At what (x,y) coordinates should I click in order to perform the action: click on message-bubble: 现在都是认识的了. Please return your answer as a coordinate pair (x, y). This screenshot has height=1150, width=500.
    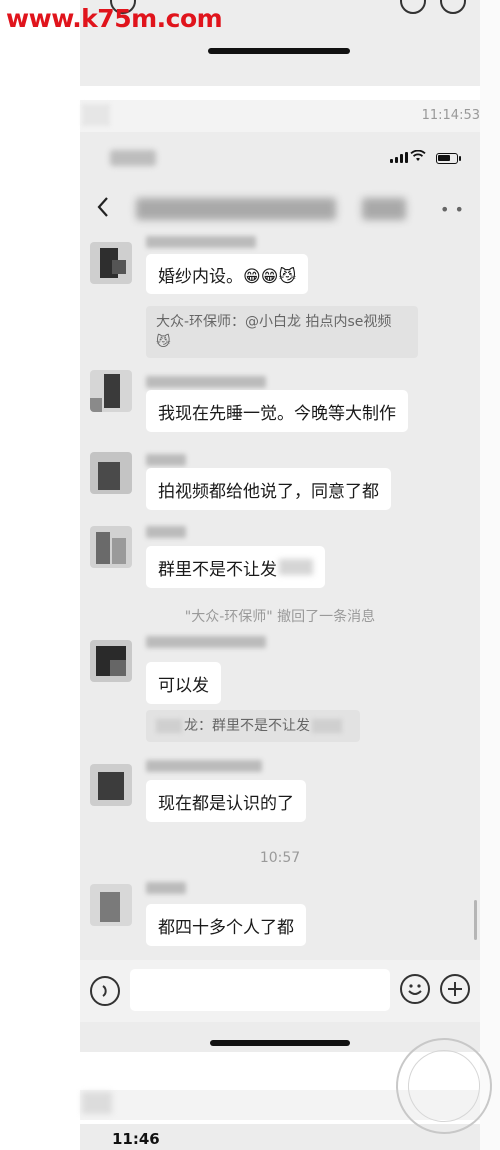
    Looking at the image, I should click on (226, 801).